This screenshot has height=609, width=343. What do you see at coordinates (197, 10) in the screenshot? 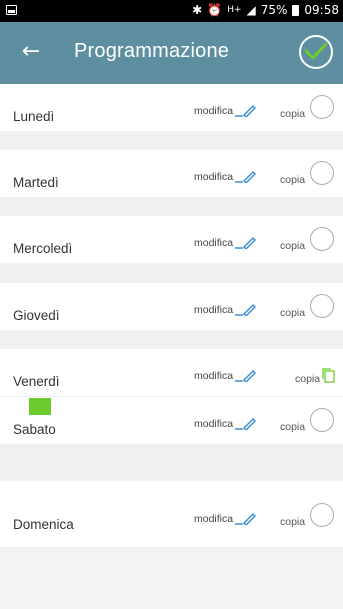
I see `bluetooth-icon: ✱` at bounding box center [197, 10].